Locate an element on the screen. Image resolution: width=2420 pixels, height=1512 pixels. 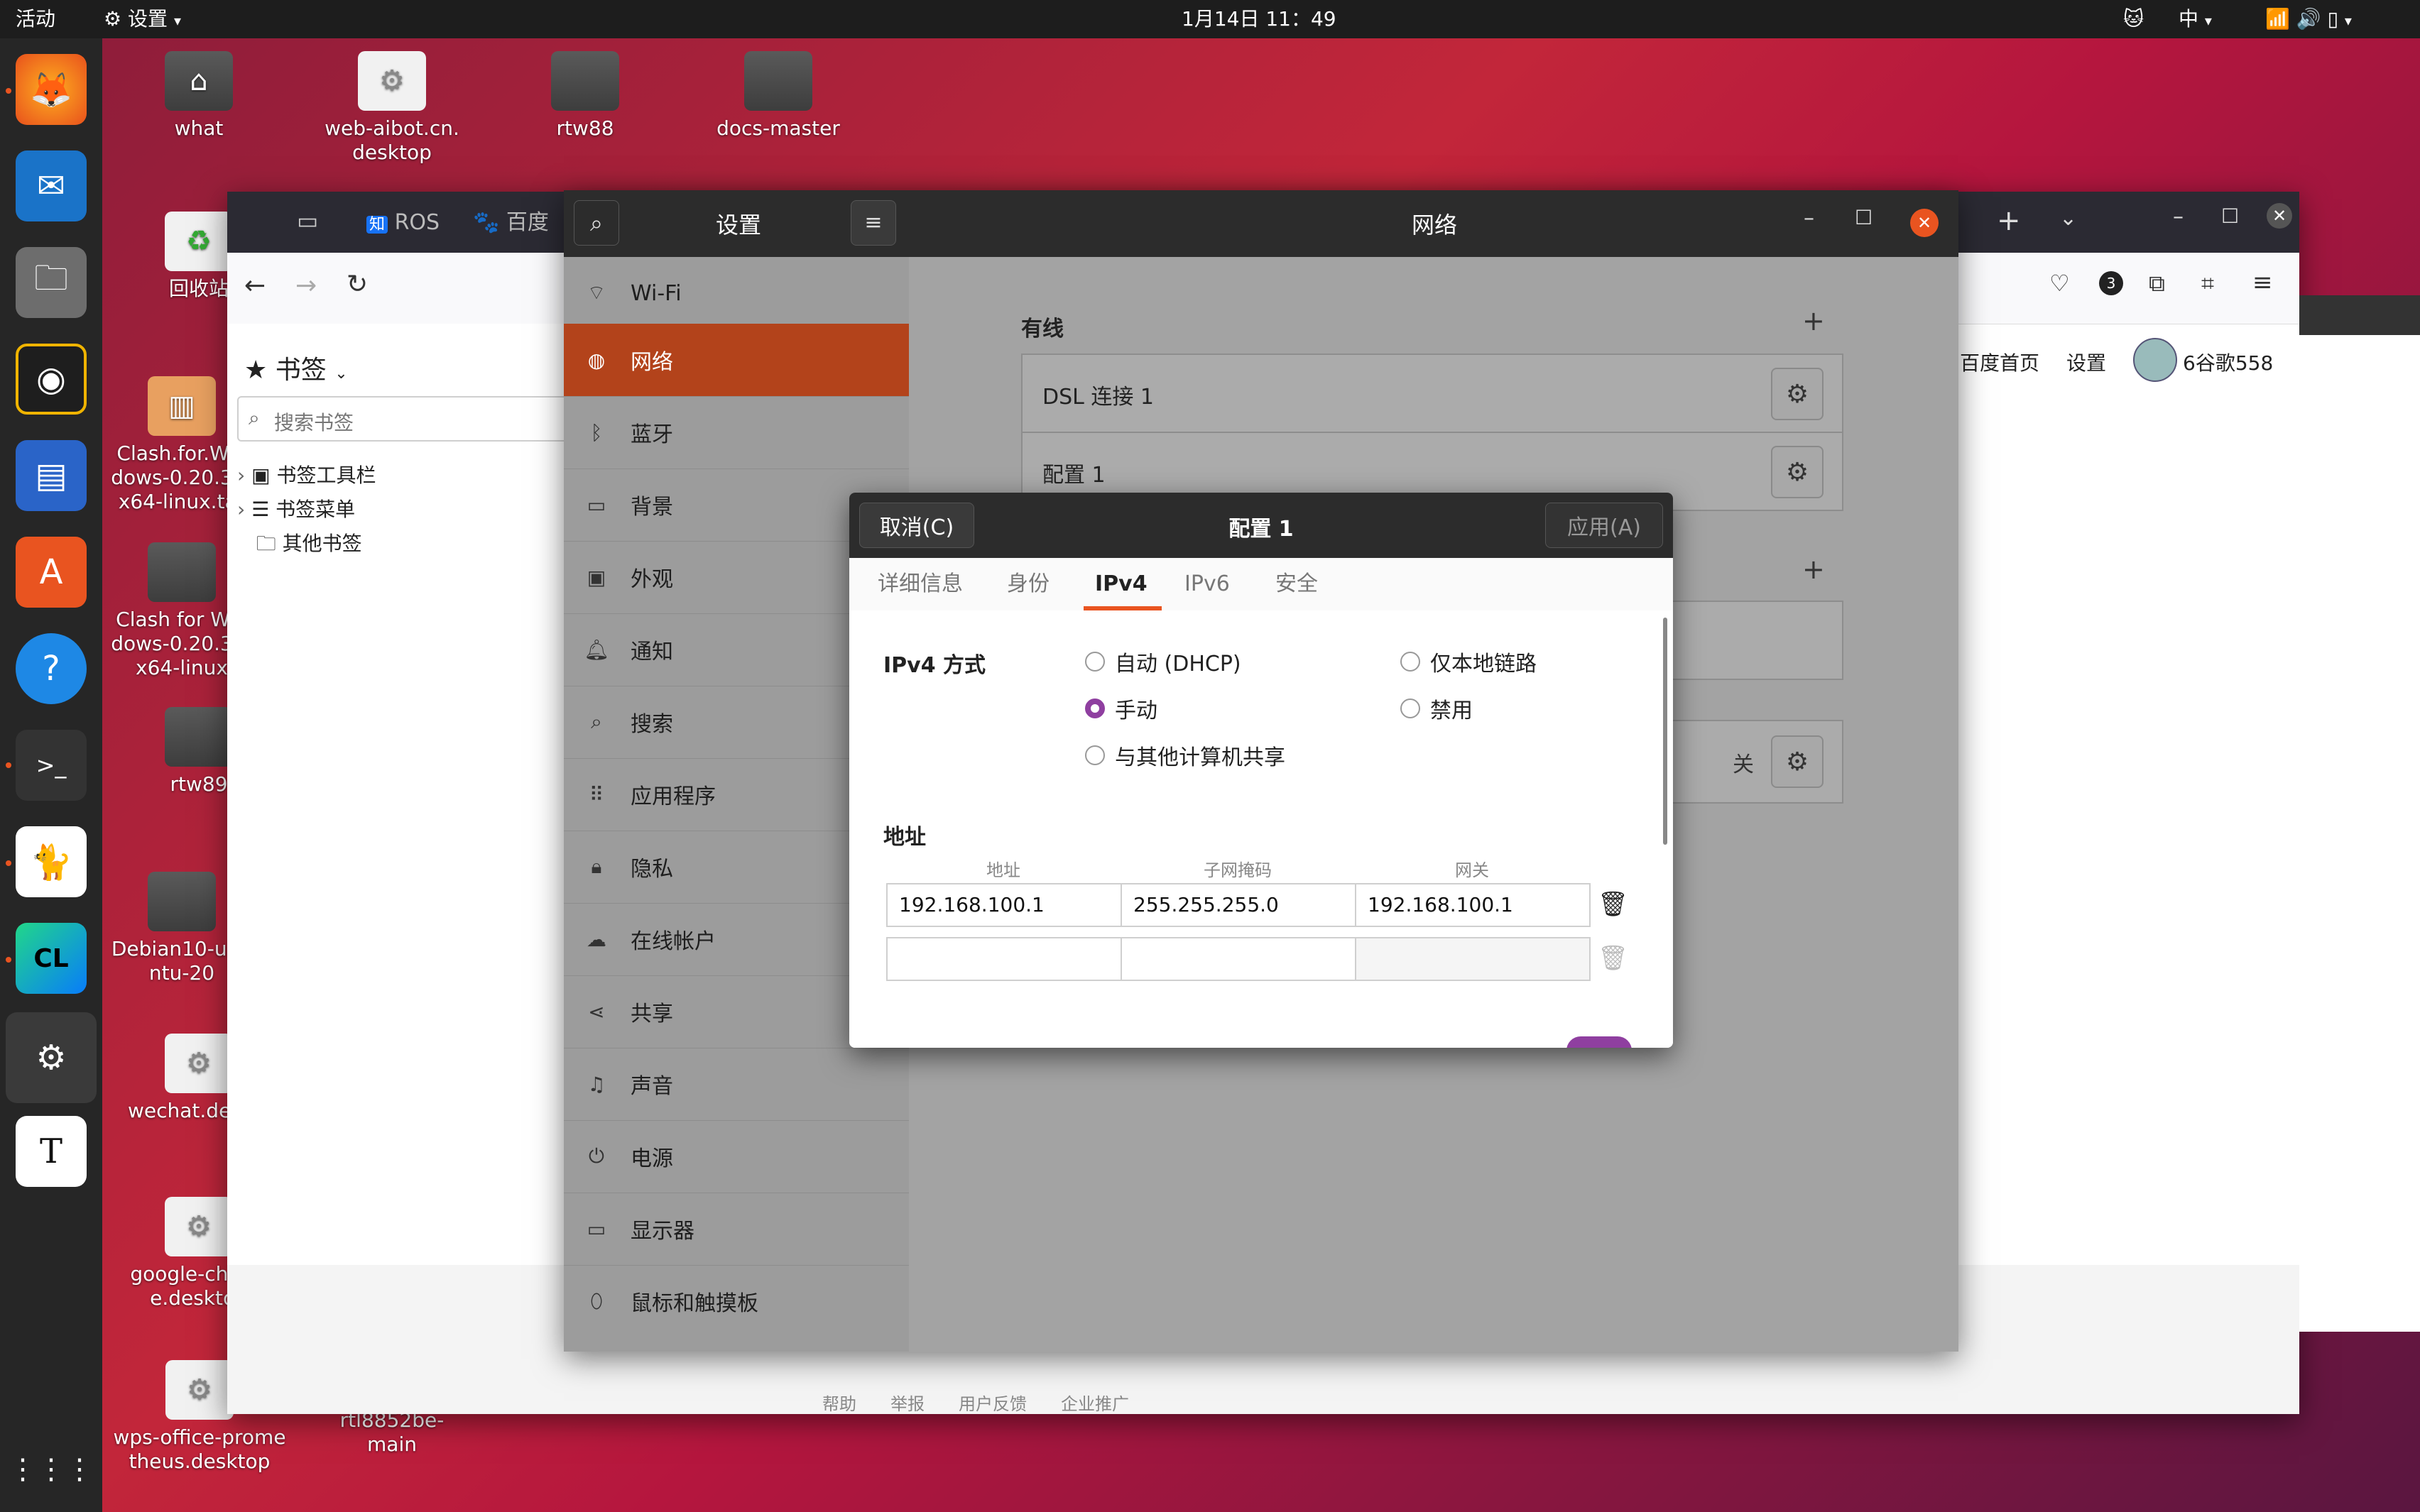
tree-label: 其他书签 is located at coordinates (322, 544).